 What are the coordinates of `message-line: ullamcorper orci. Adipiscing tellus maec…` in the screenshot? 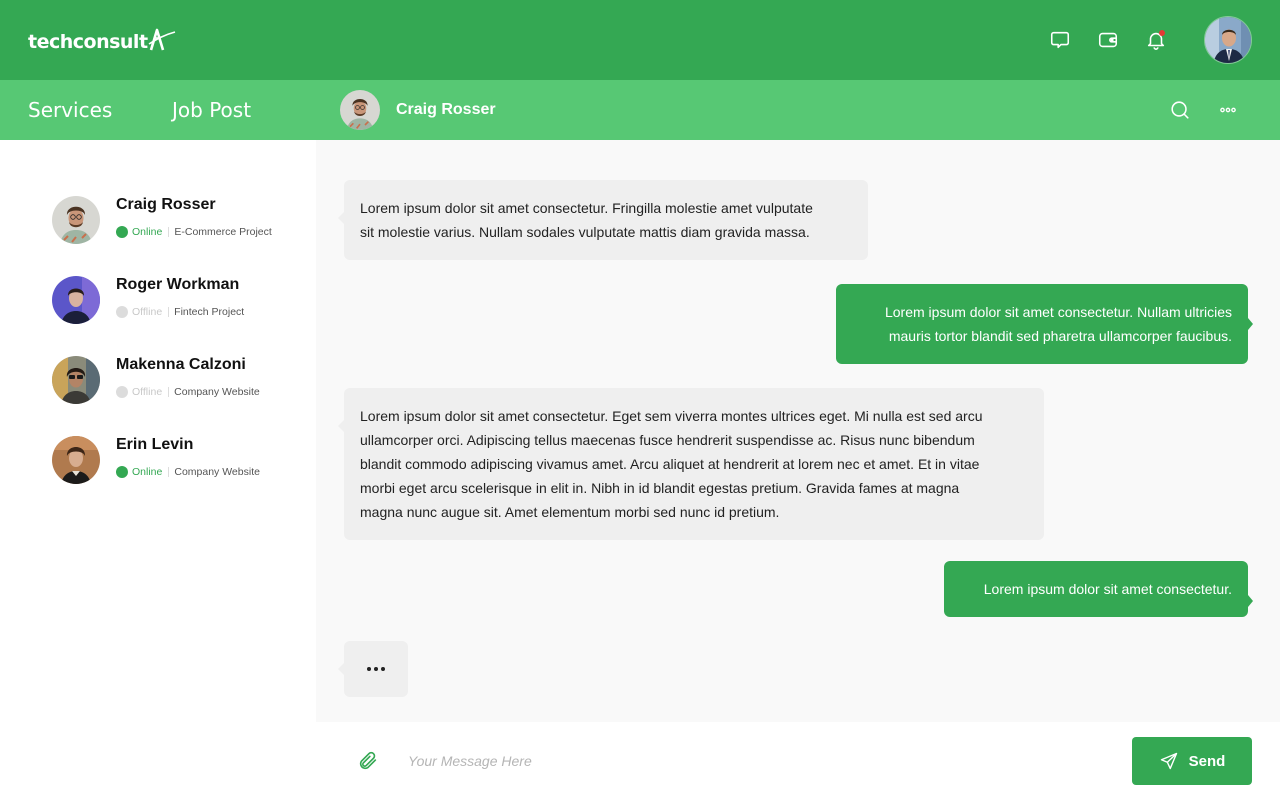 It's located at (667, 440).